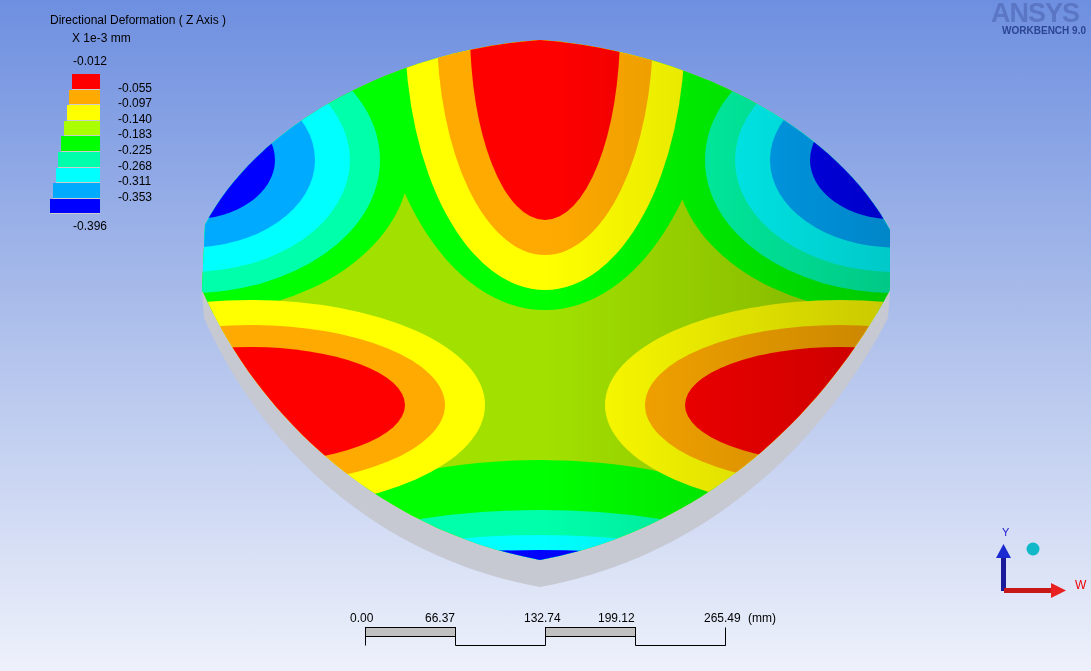 The height and width of the screenshot is (671, 1091). What do you see at coordinates (138, 20) in the screenshot?
I see `result-title: Directional Deformation ( Z Axis )` at bounding box center [138, 20].